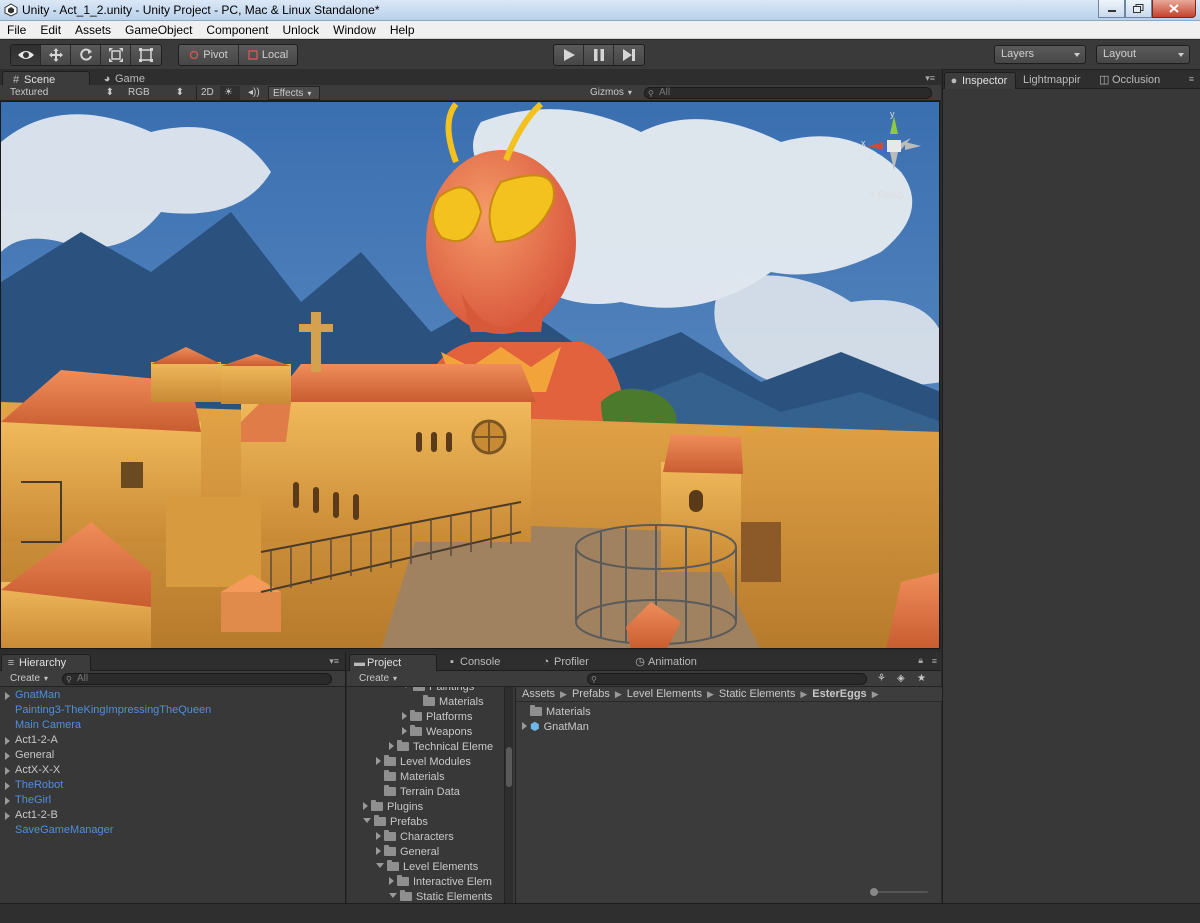 This screenshot has height=923, width=1200. What do you see at coordinates (172, 755) in the screenshot?
I see `hierarchy-item: General` at bounding box center [172, 755].